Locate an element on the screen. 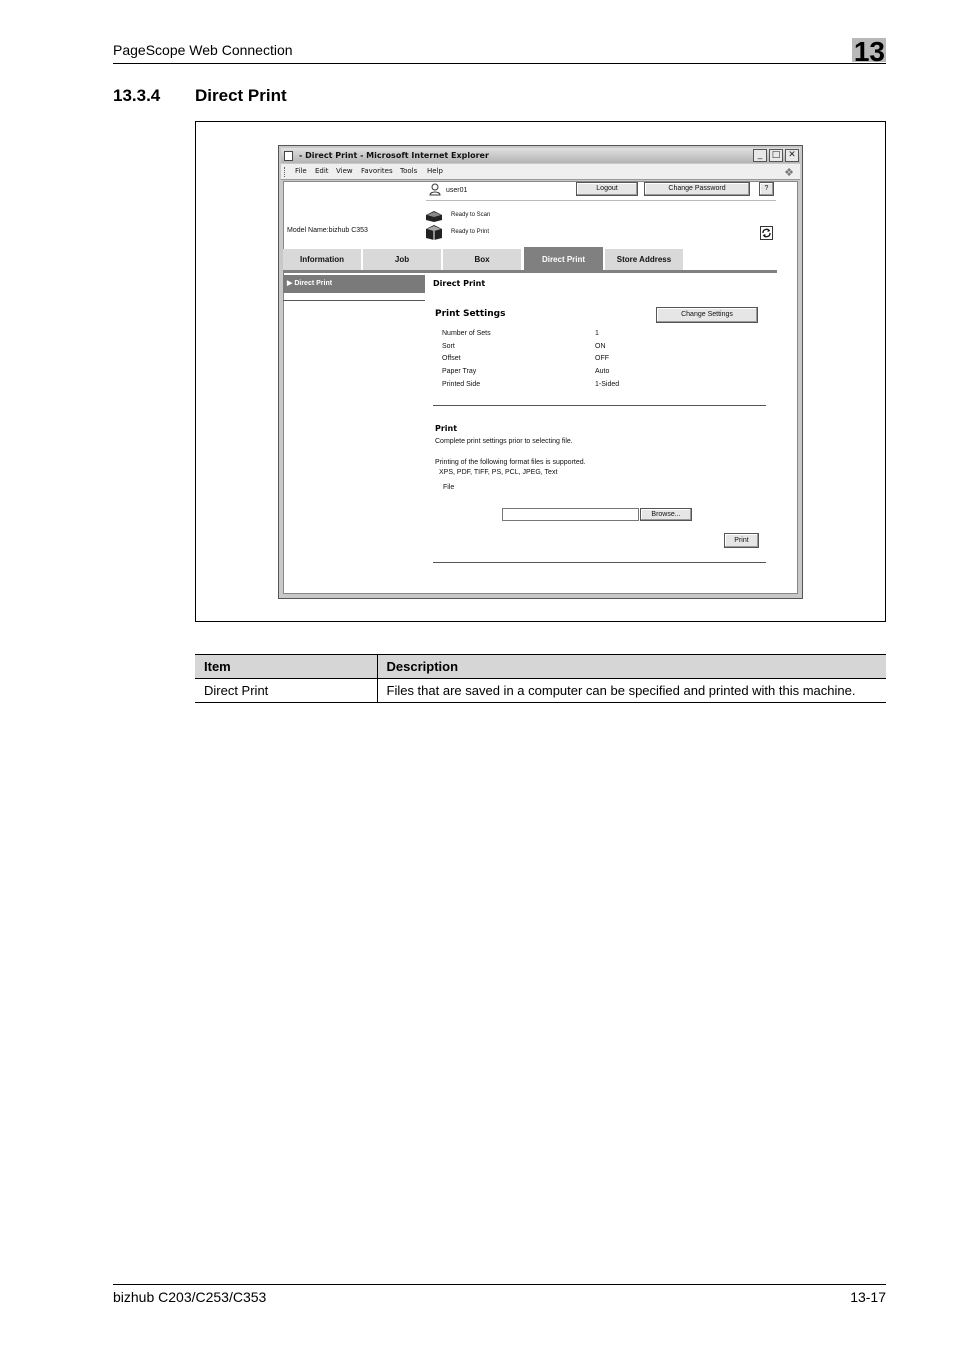 The height and width of the screenshot is (1351, 954). settings-divider is located at coordinates (599, 405).